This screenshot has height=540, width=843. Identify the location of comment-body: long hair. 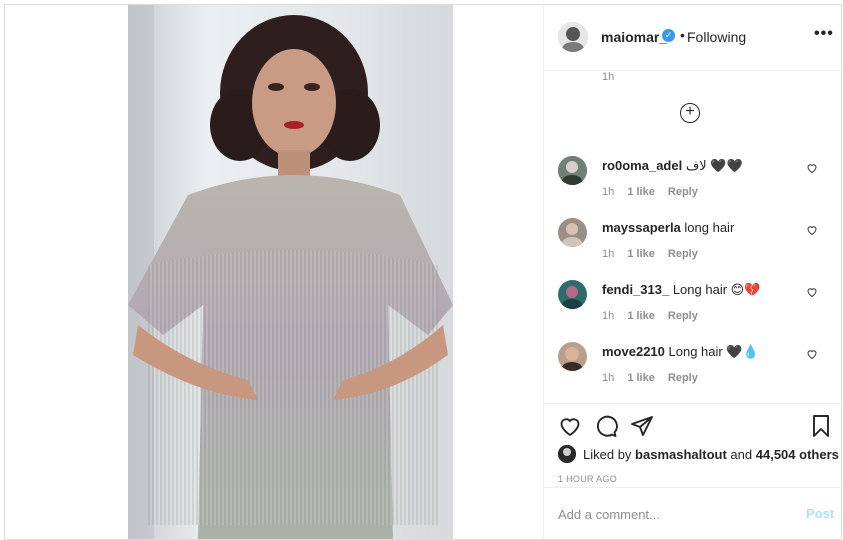
(709, 227).